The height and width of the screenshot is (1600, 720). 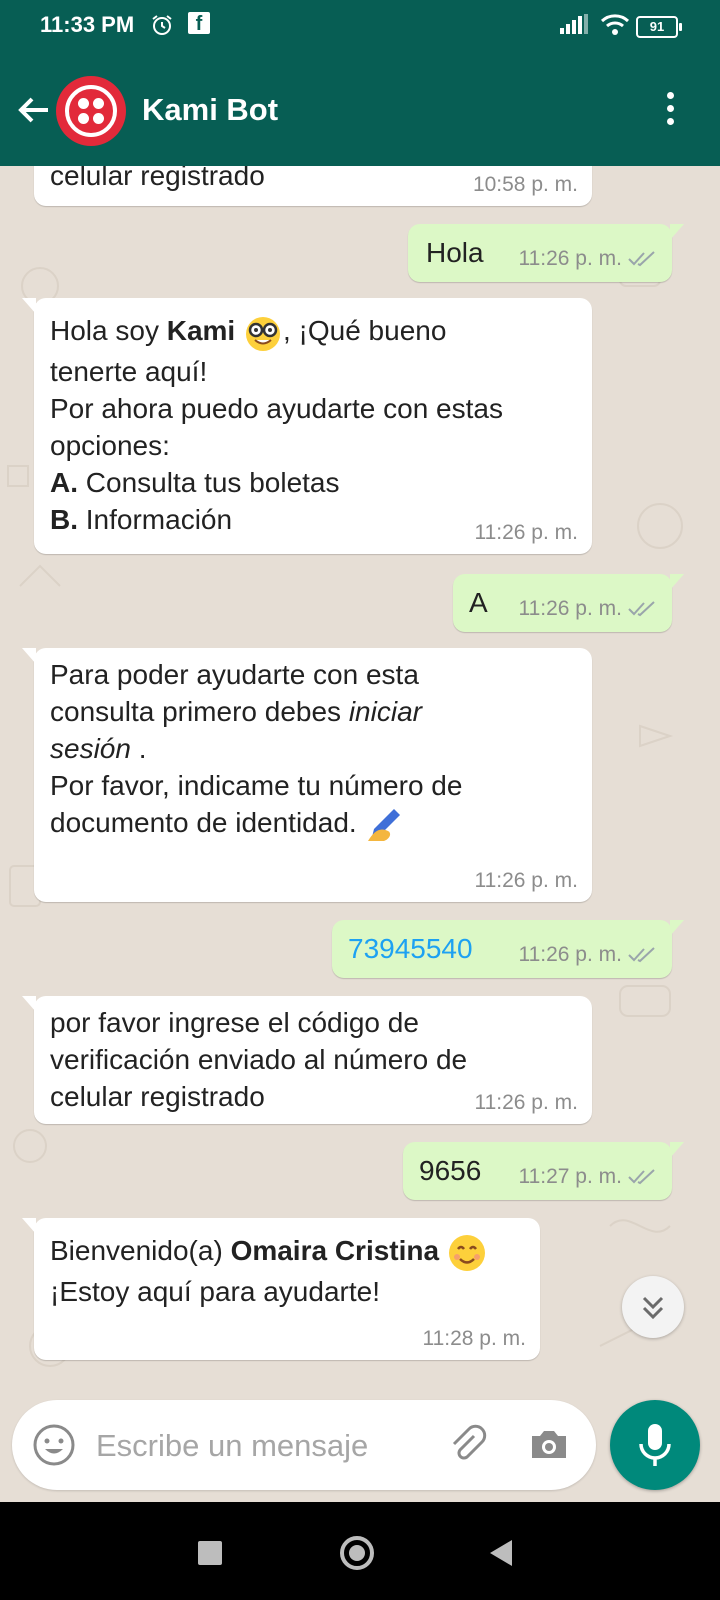 I want to click on message-text: A, so click(x=478, y=602).